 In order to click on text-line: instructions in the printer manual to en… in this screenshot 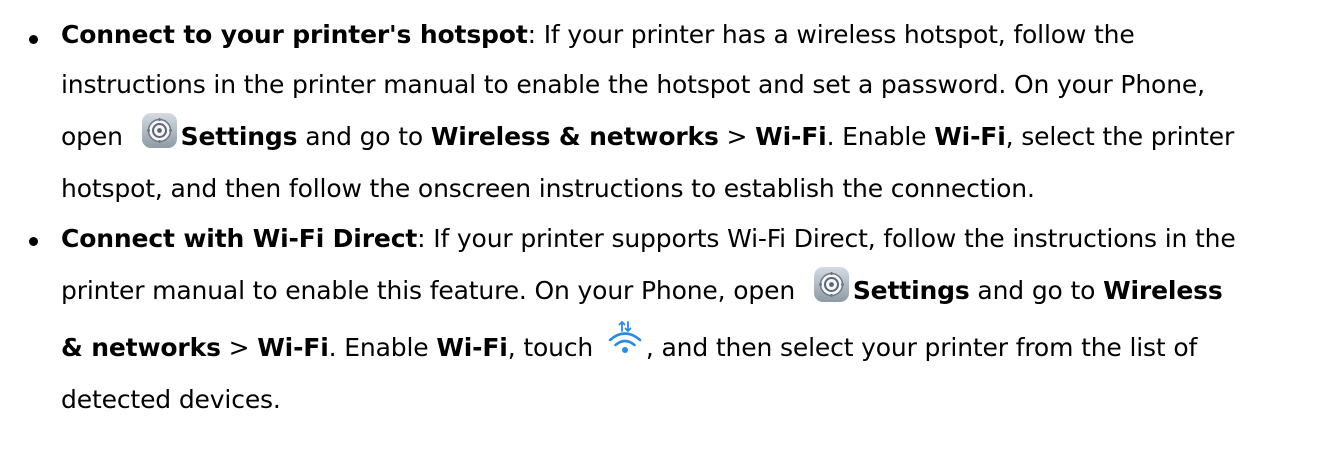, I will do `click(690, 84)`.